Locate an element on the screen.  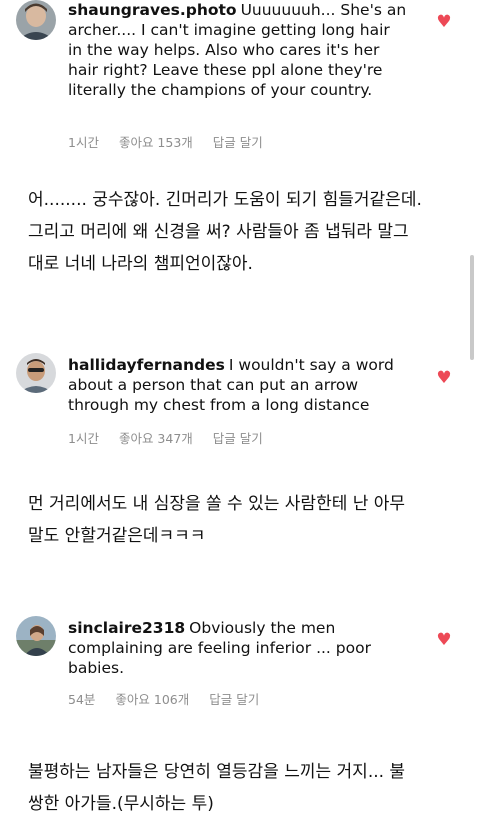
comment-likes: 좋아요 106개 is located at coordinates (152, 698).